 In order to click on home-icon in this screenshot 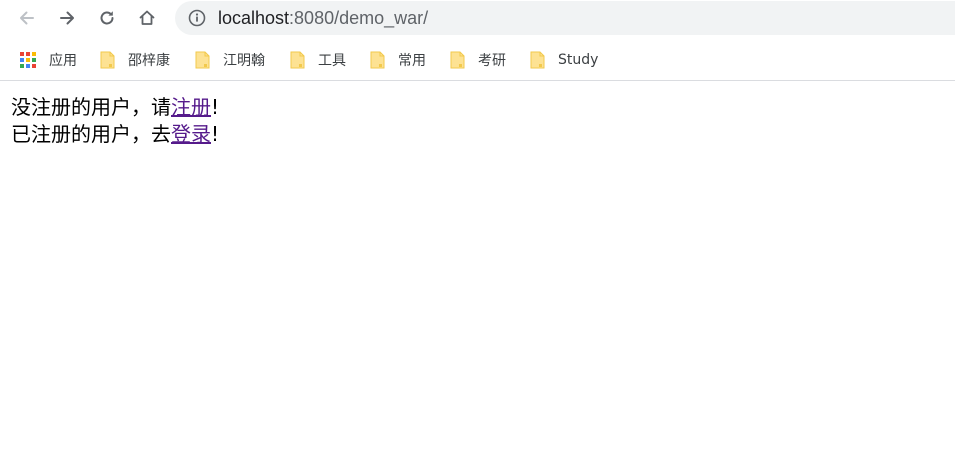, I will do `click(147, 17)`.